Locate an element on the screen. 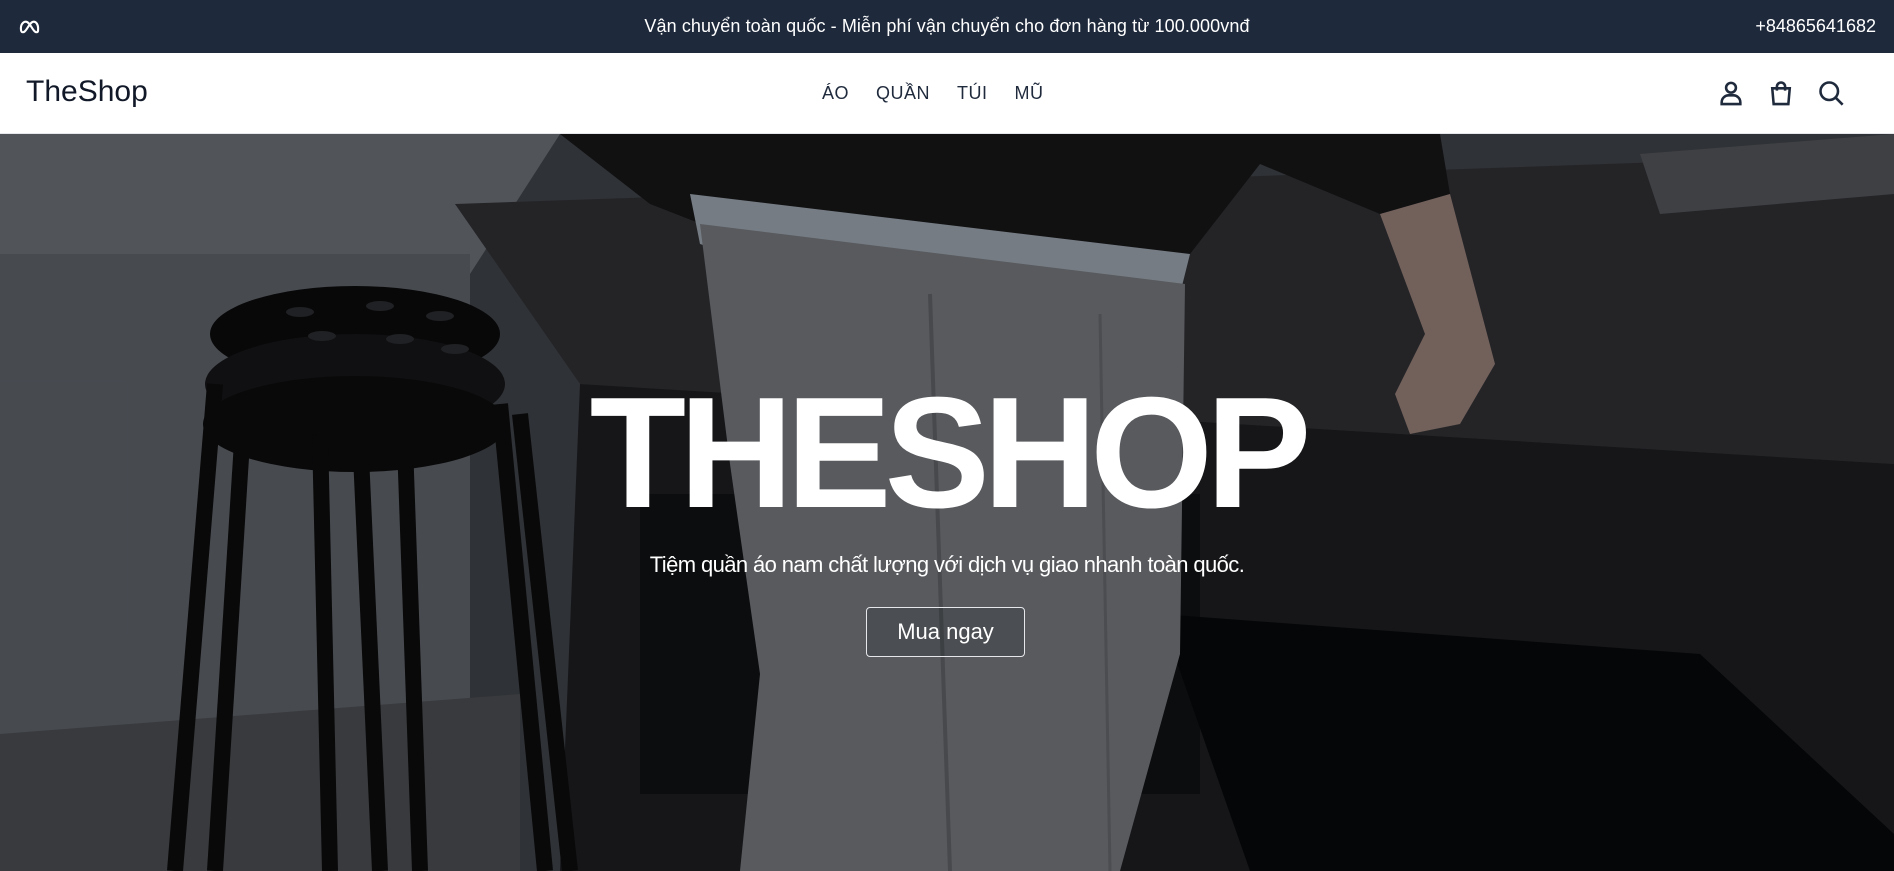 This screenshot has width=1894, height=871. hero-title: THESHOP is located at coordinates (950, 453).